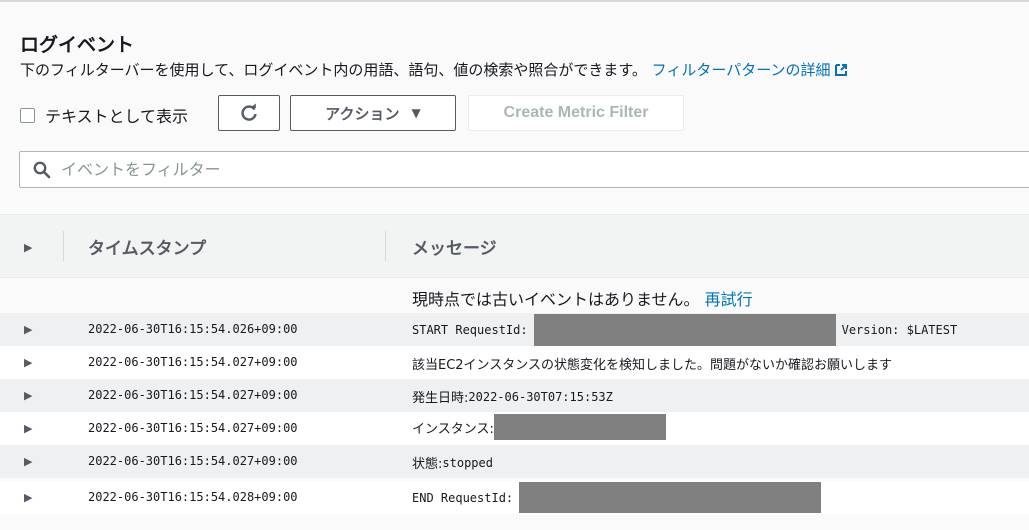 The height and width of the screenshot is (530, 1029). What do you see at coordinates (467, 462) in the screenshot?
I see `state-value: stopped` at bounding box center [467, 462].